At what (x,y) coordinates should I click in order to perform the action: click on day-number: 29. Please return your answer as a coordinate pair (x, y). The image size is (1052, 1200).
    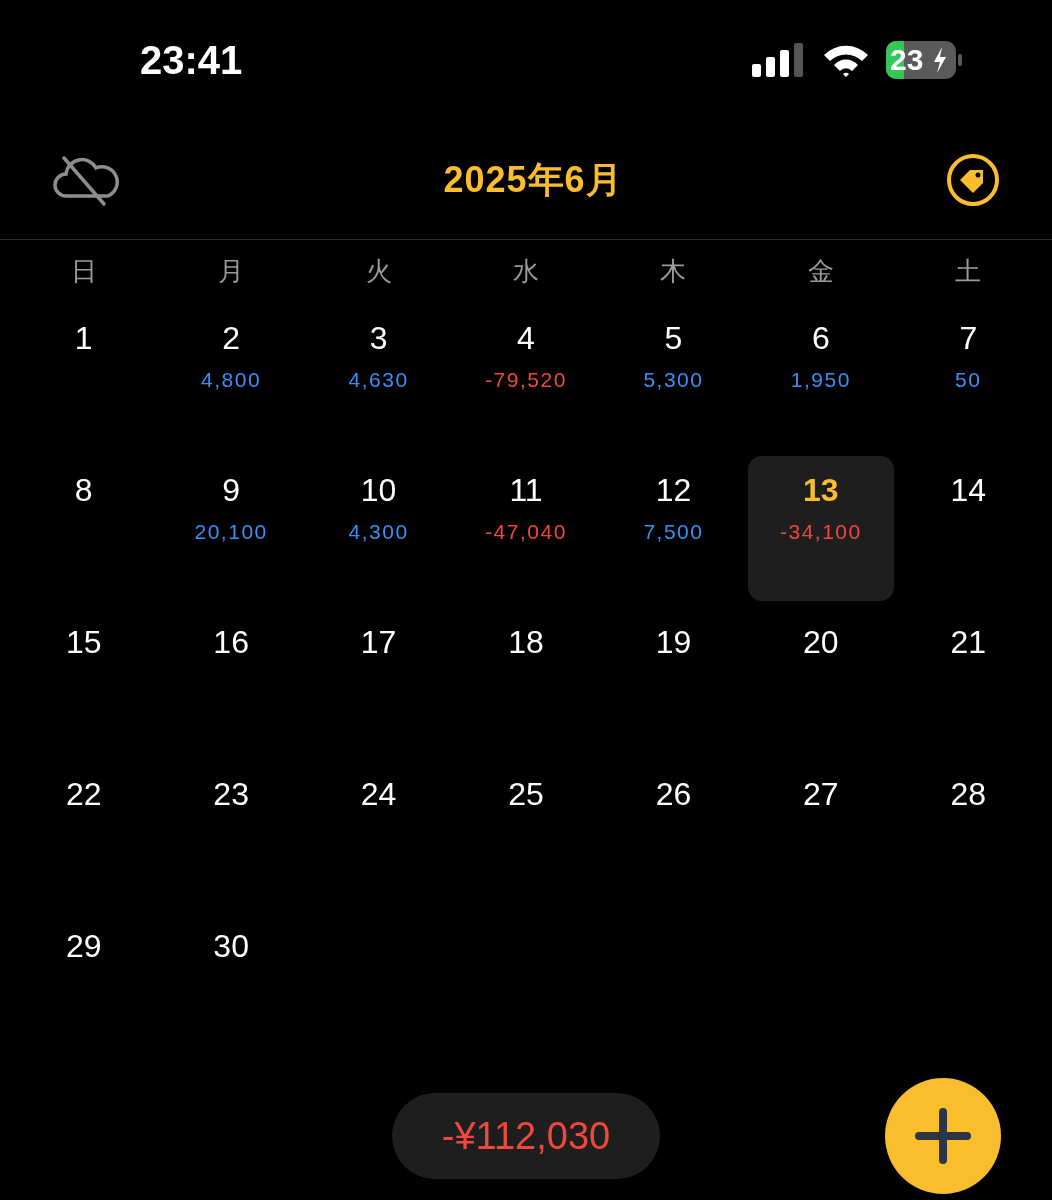
    Looking at the image, I should click on (83, 946).